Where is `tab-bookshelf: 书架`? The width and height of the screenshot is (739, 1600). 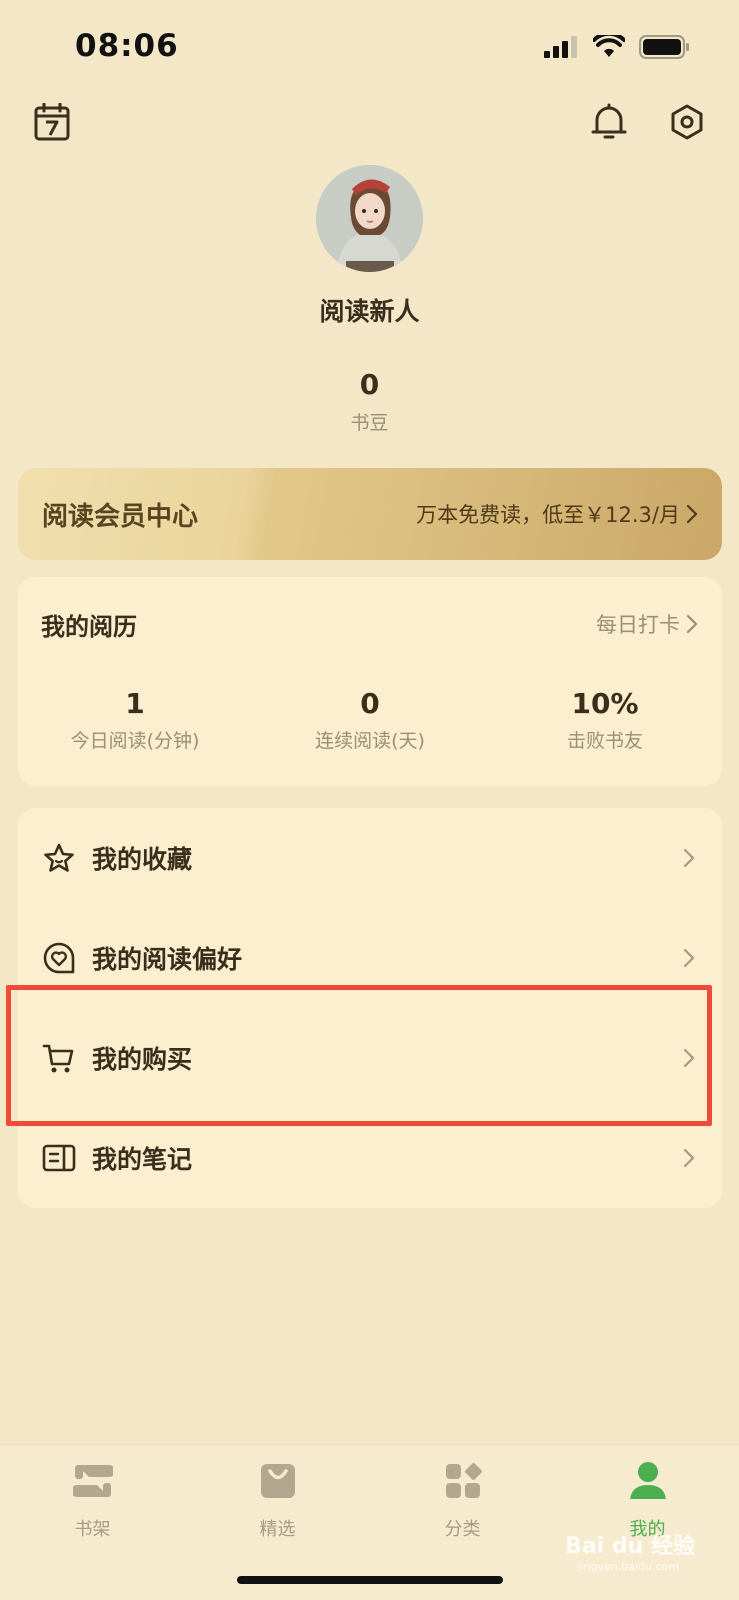
tab-bookshelf: 书架 is located at coordinates (92, 1500).